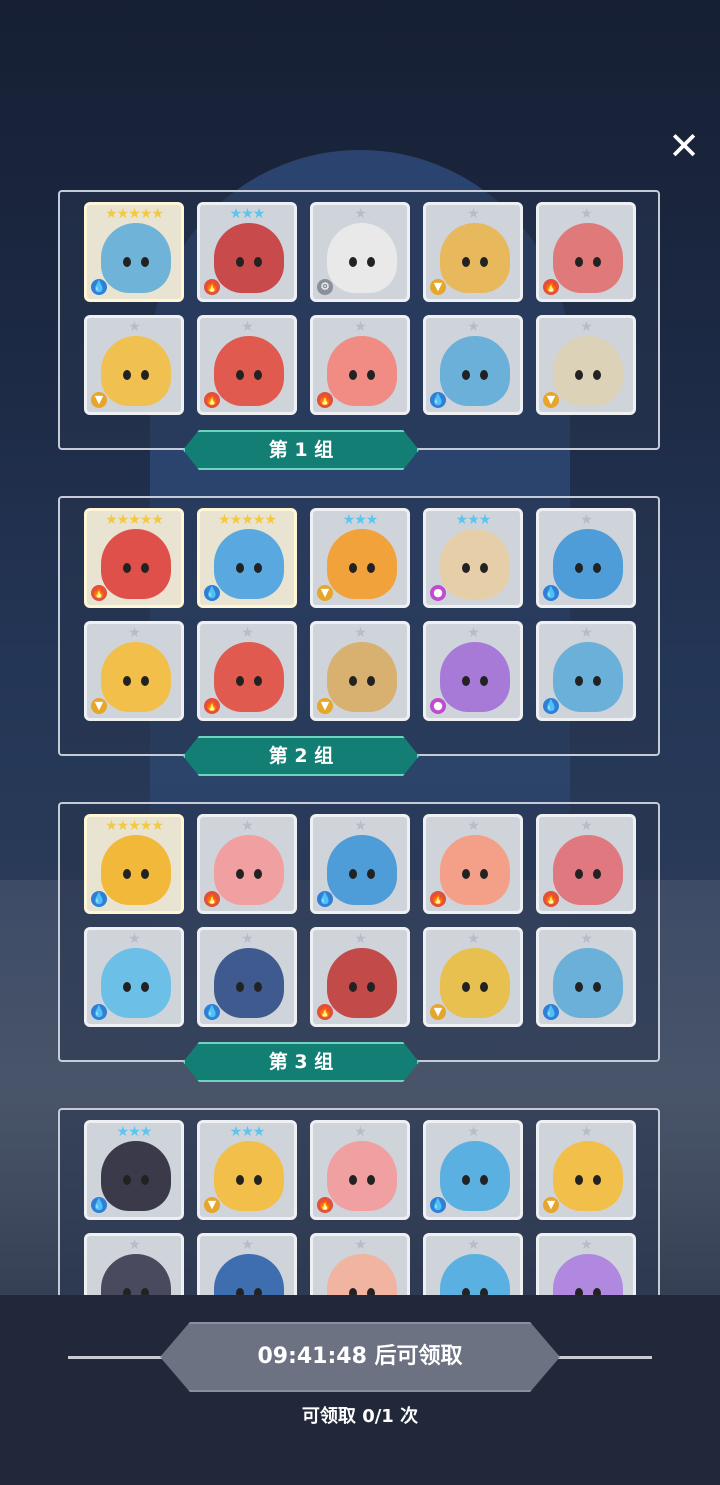  What do you see at coordinates (438, 706) in the screenshot?
I see `dark-element-icon: ●` at bounding box center [438, 706].